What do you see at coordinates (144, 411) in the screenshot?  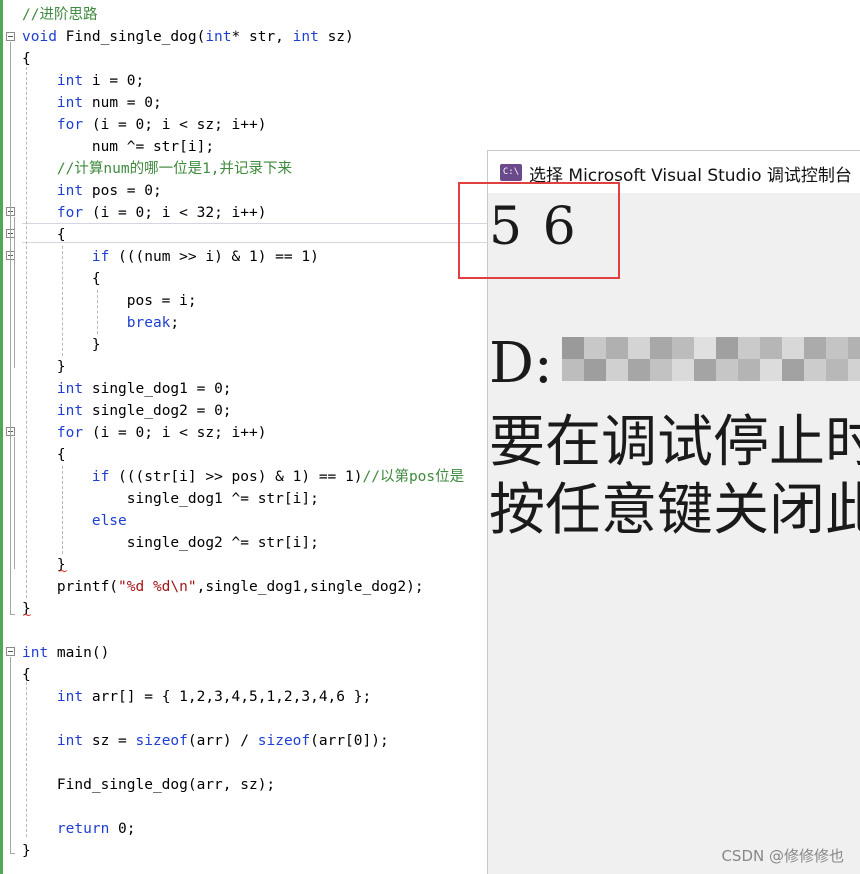 I see `code-line: int single_dog2 = 0;` at bounding box center [144, 411].